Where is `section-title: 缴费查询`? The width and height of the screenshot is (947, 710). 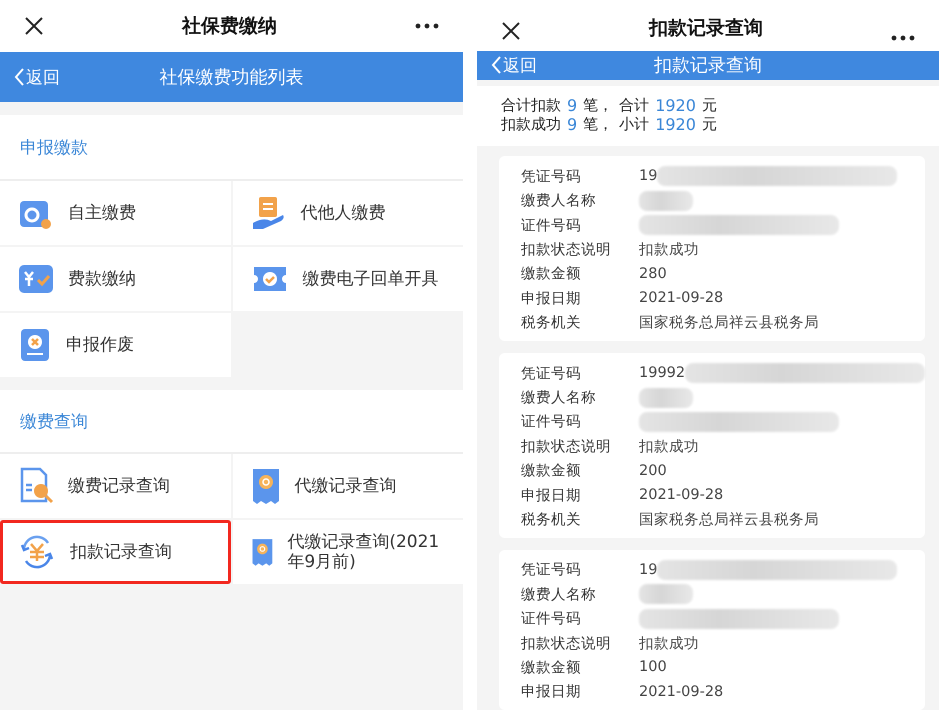
section-title: 缴费查询 is located at coordinates (54, 421).